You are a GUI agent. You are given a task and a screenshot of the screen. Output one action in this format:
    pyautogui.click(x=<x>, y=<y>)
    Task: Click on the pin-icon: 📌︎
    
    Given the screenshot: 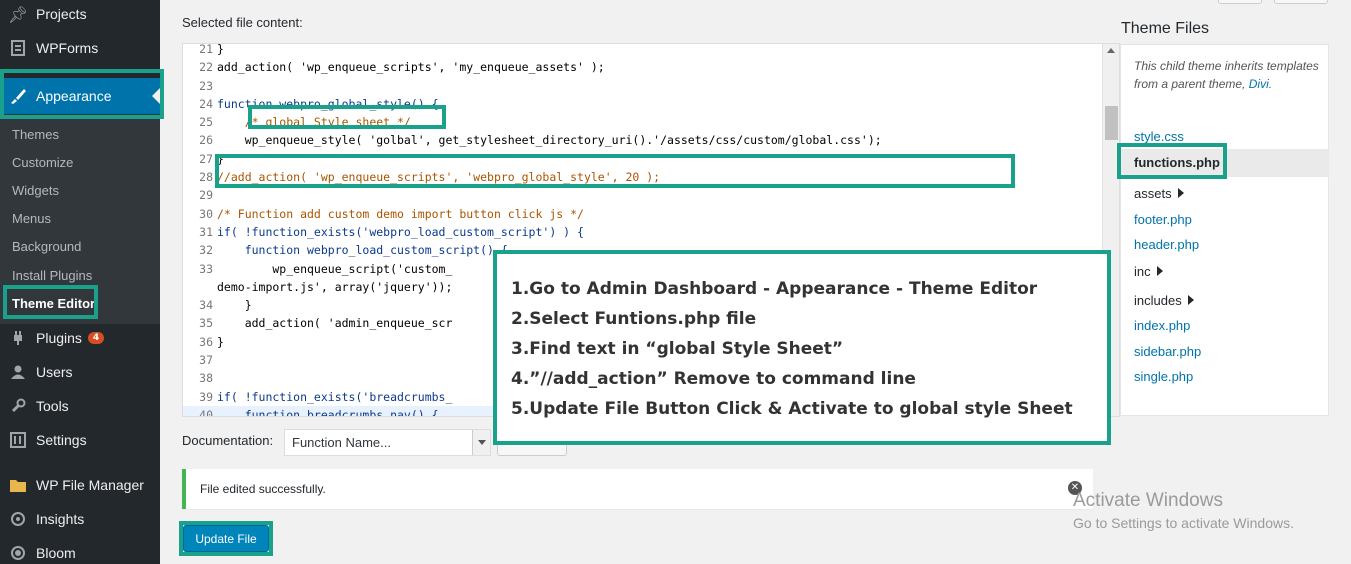 What is the action you would take?
    pyautogui.click(x=18, y=14)
    